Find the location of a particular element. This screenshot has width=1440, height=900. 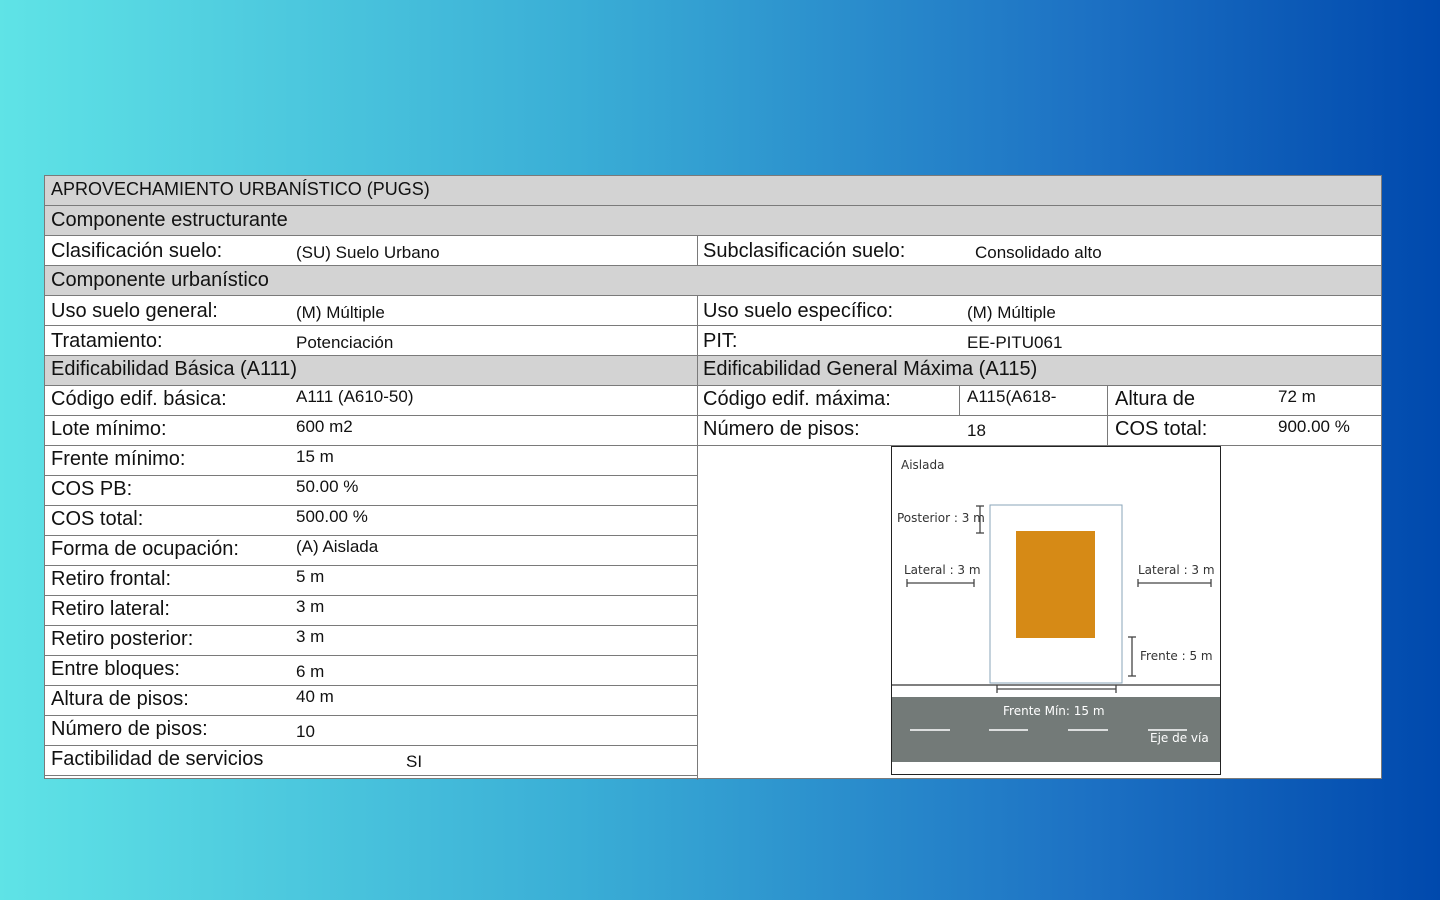

posterior-label: Posterior : 3 m is located at coordinates (941, 518).